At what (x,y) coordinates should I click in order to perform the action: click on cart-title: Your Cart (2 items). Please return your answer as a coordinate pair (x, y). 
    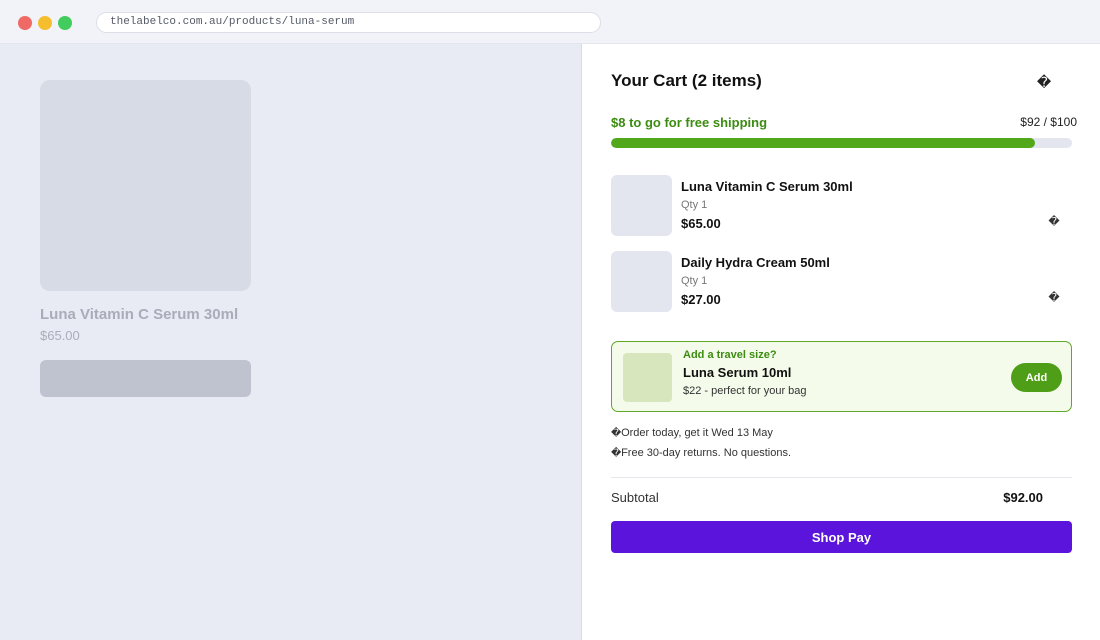
    Looking at the image, I should click on (686, 80).